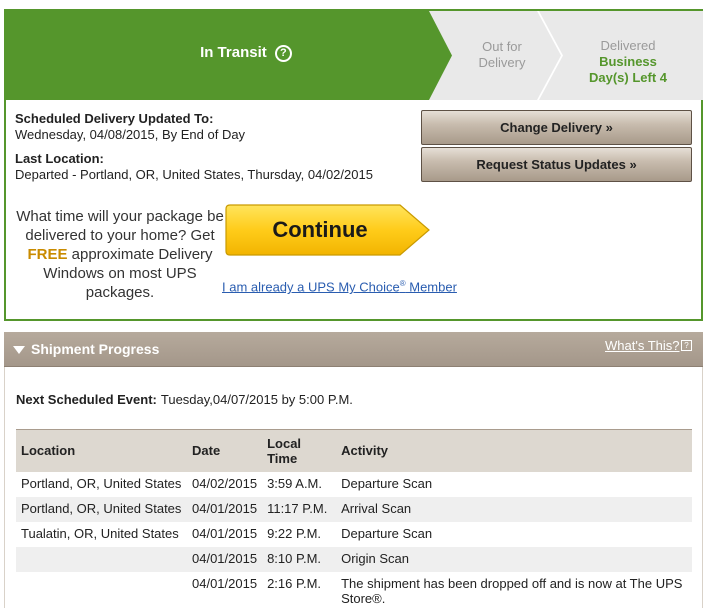  What do you see at coordinates (233, 52) in the screenshot?
I see `stage-in-transit-label: In Transit` at bounding box center [233, 52].